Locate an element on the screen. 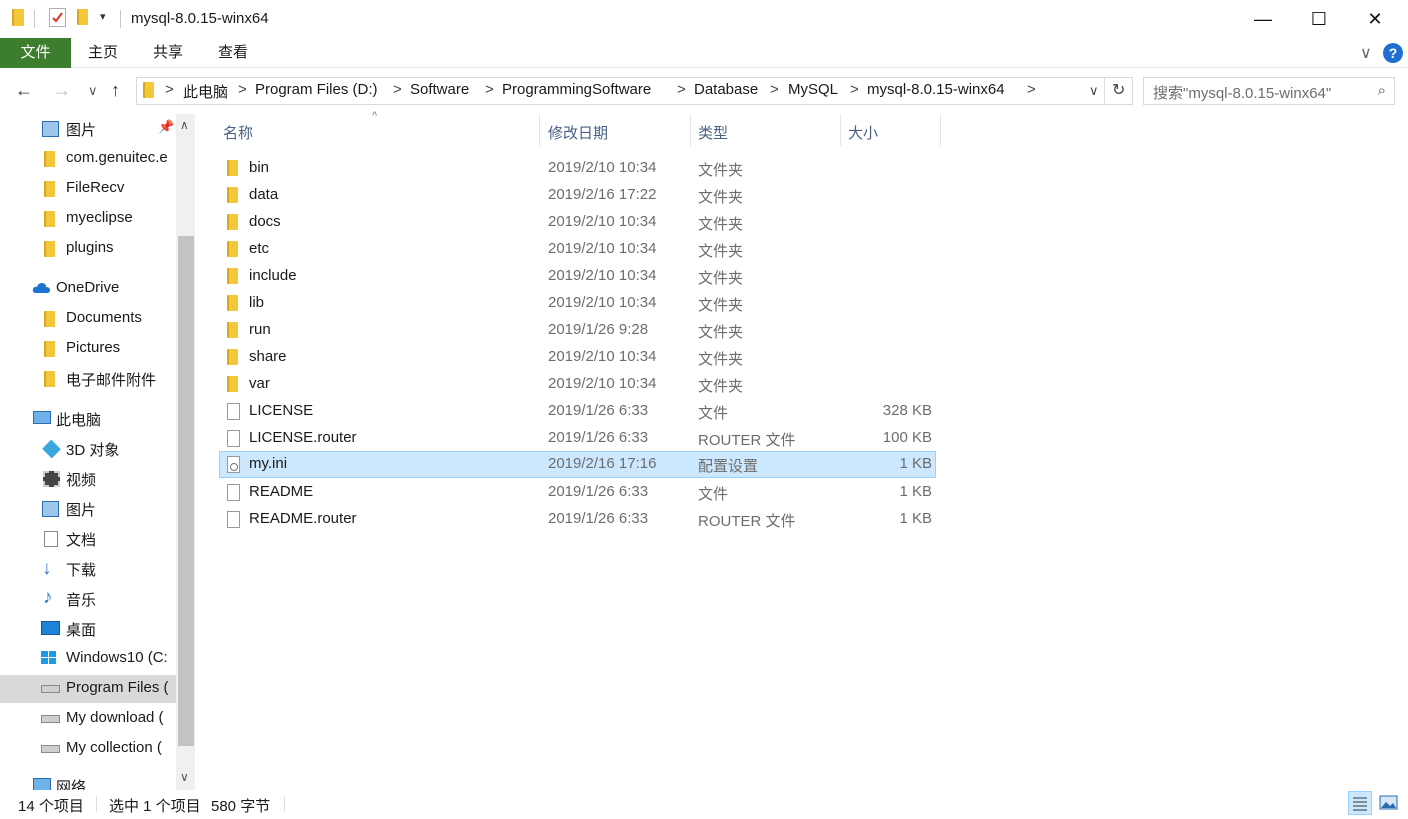  sidebar-item-network: 网络 is located at coordinates (89, 781).